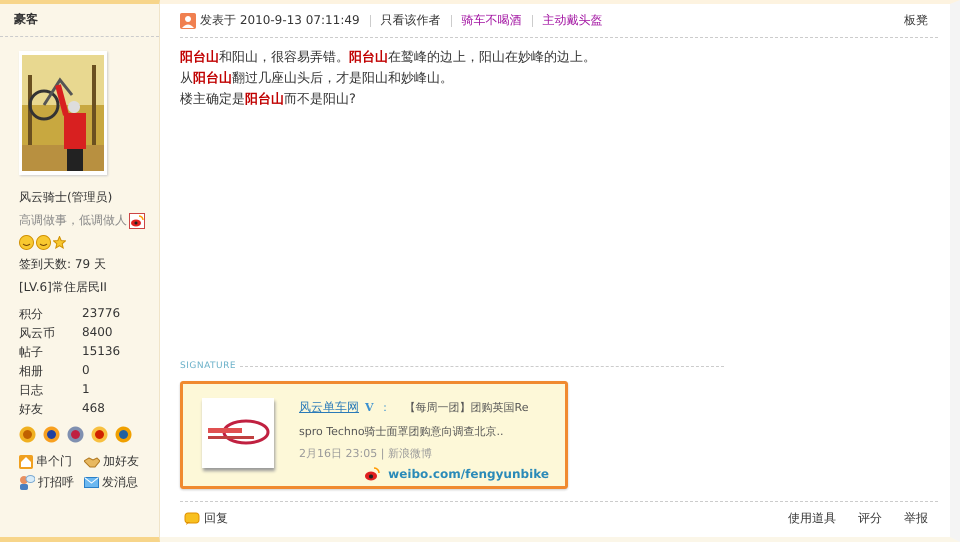  Describe the element at coordinates (366, 453) in the screenshot. I see `weibo-time: 2月16日 23:05 | 新浪微博` at that location.